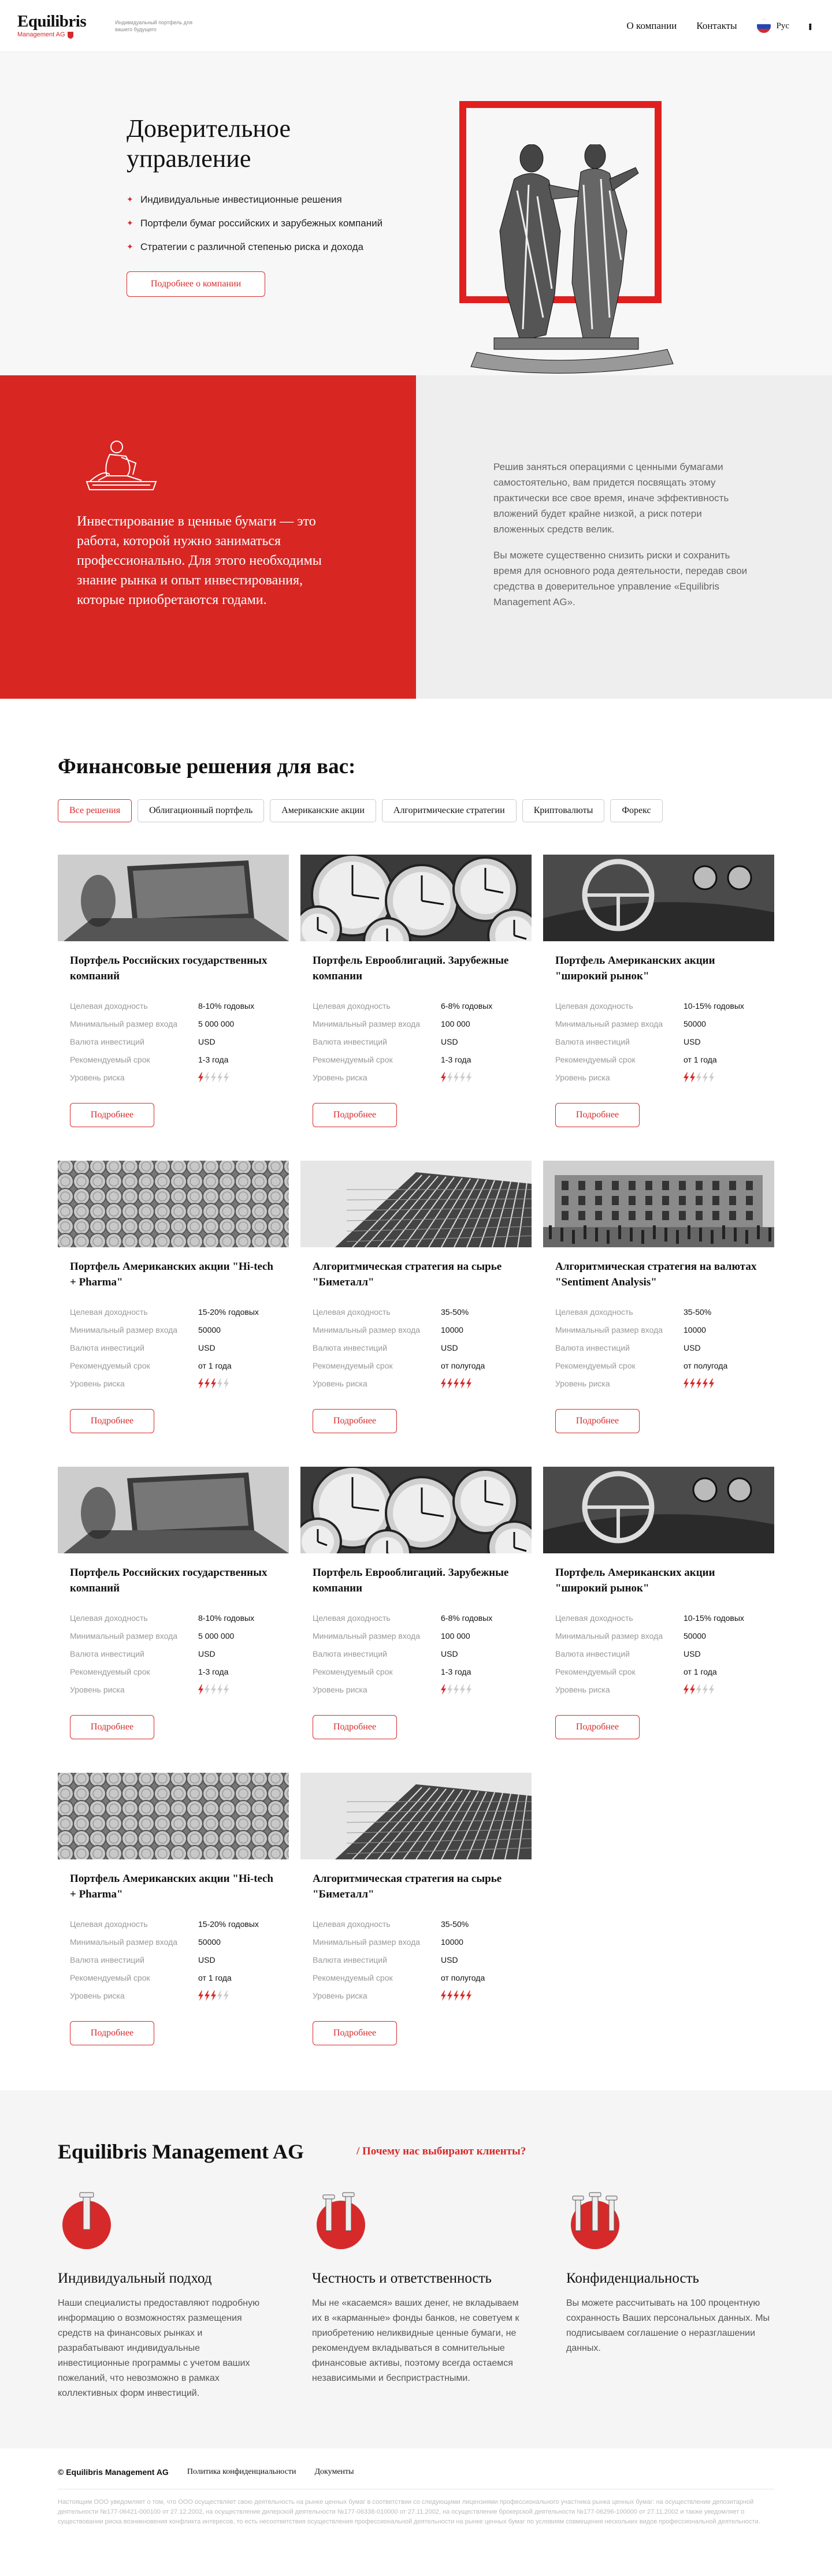 The height and width of the screenshot is (2576, 832). What do you see at coordinates (207, 767) in the screenshot?
I see `solutions-title: Финансовые решения для вас:` at bounding box center [207, 767].